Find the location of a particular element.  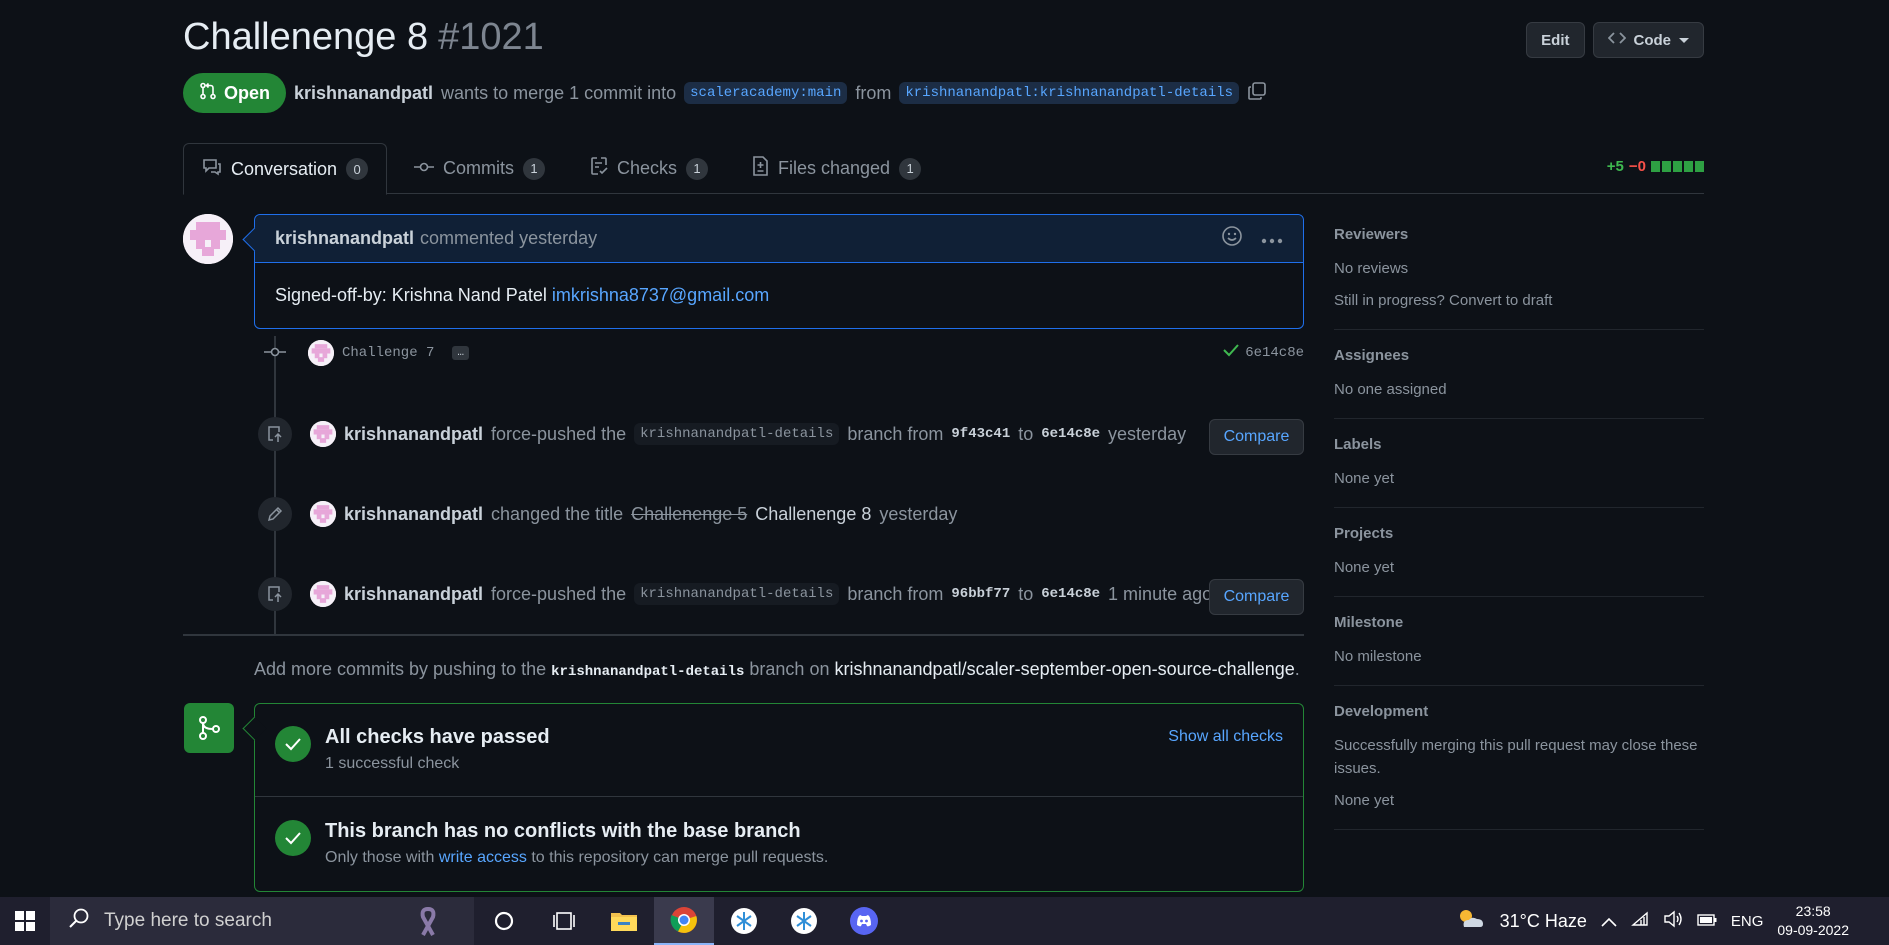

commit-message: Challenge 7 is located at coordinates (388, 353).